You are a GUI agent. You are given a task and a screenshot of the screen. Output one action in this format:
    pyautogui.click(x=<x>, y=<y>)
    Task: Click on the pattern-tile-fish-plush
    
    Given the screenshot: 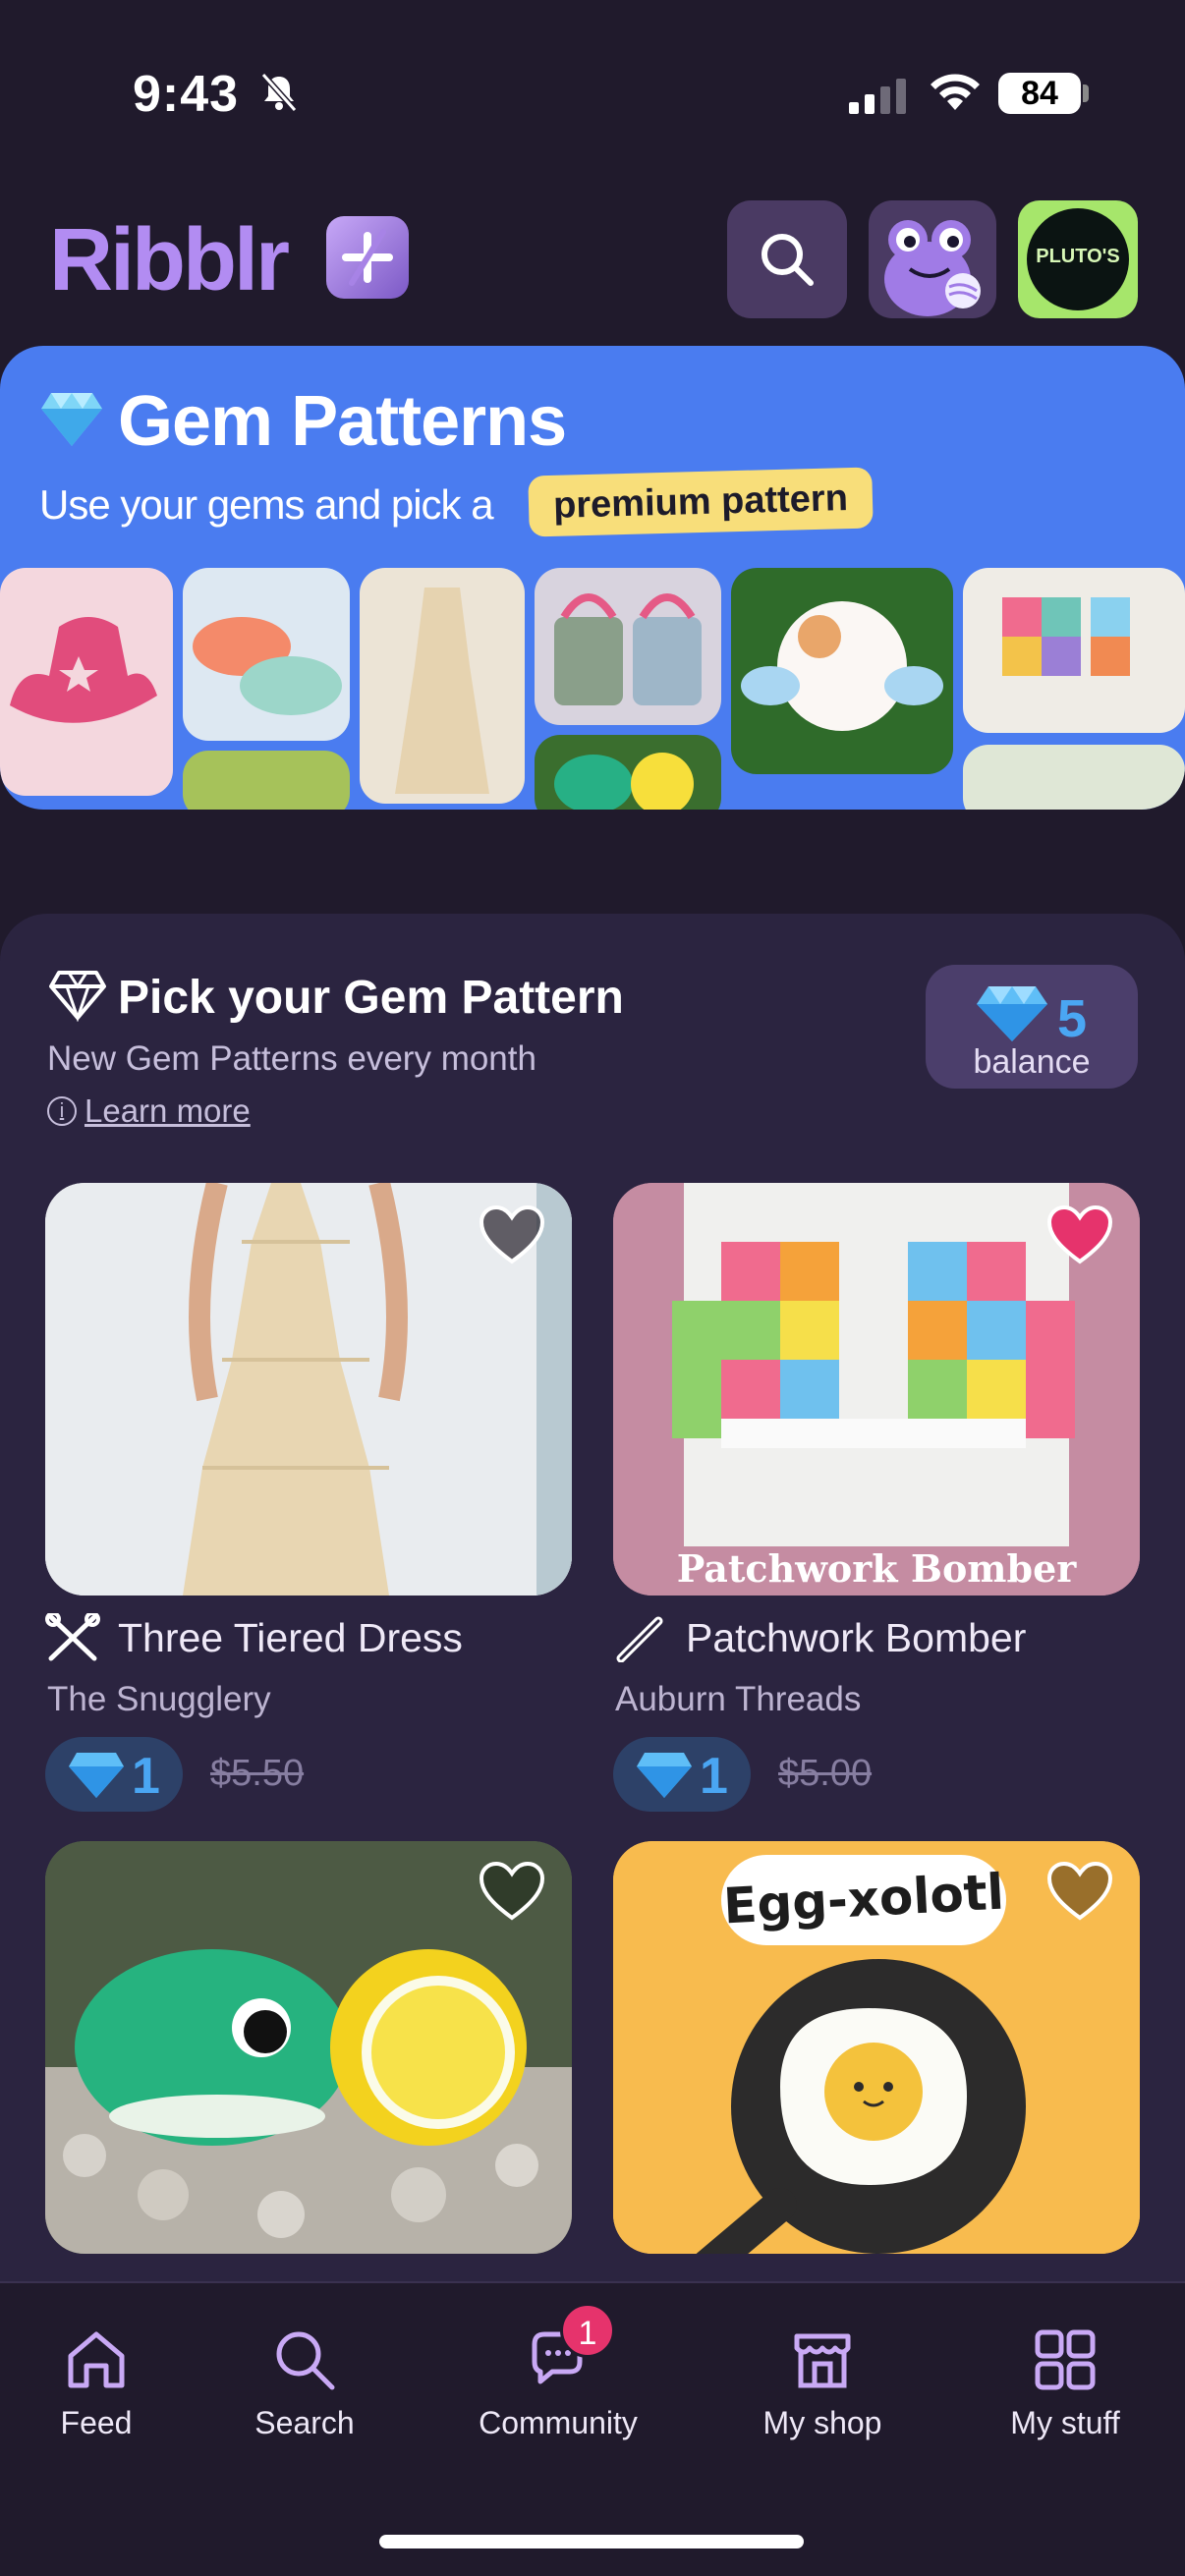 What is the action you would take?
    pyautogui.click(x=628, y=772)
    